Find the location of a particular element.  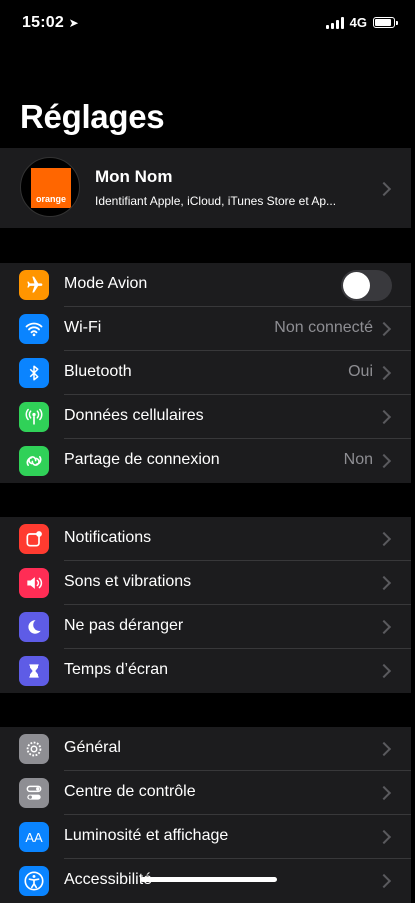

notifications-icon is located at coordinates (34, 539).